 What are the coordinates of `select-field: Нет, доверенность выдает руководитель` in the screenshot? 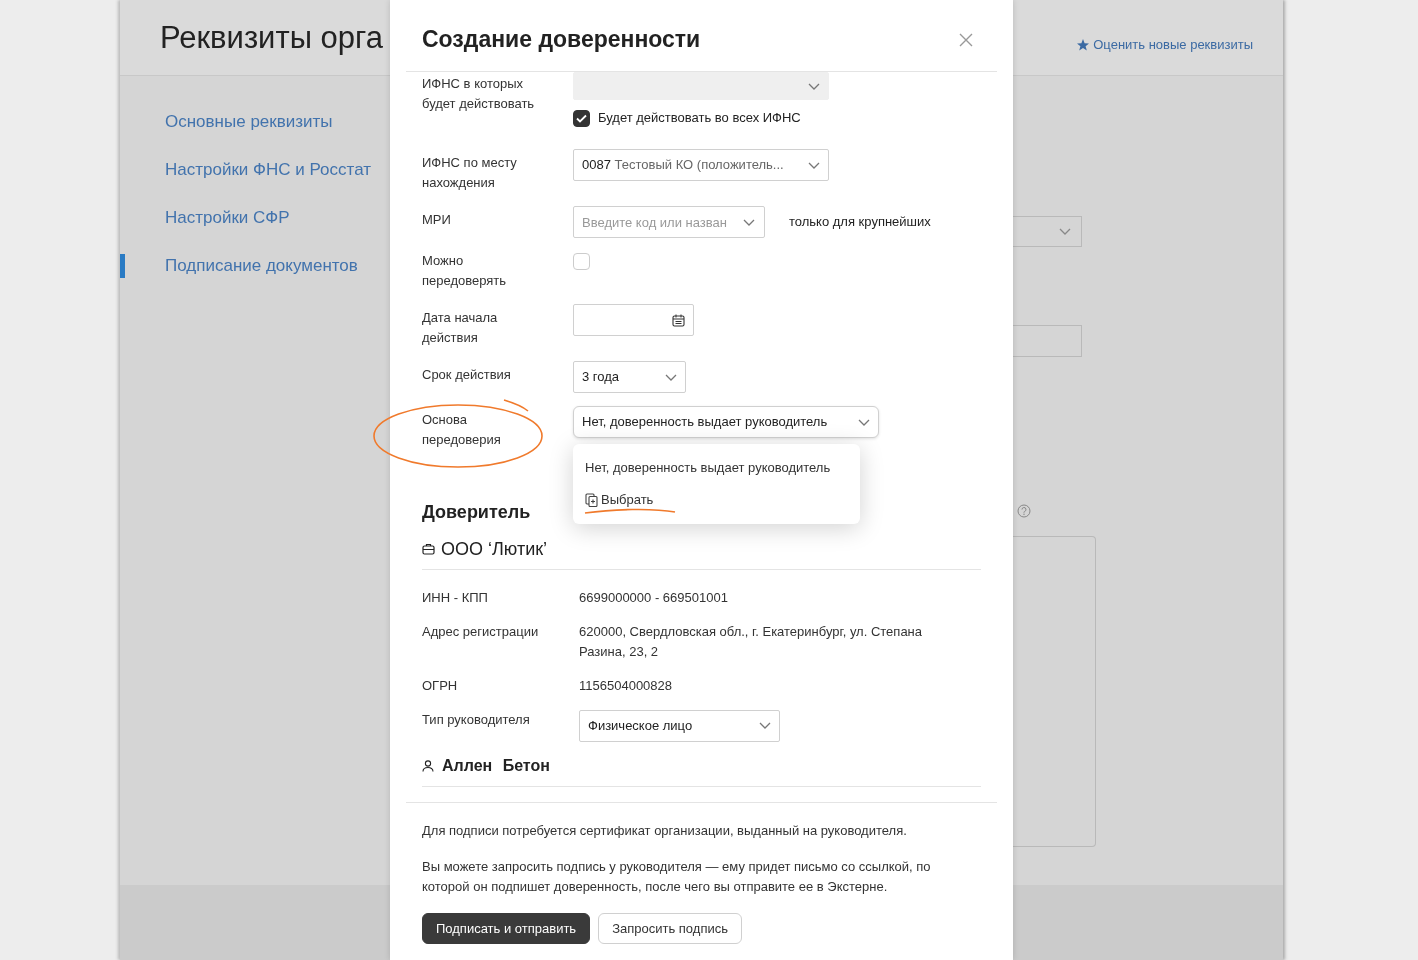 It's located at (726, 422).